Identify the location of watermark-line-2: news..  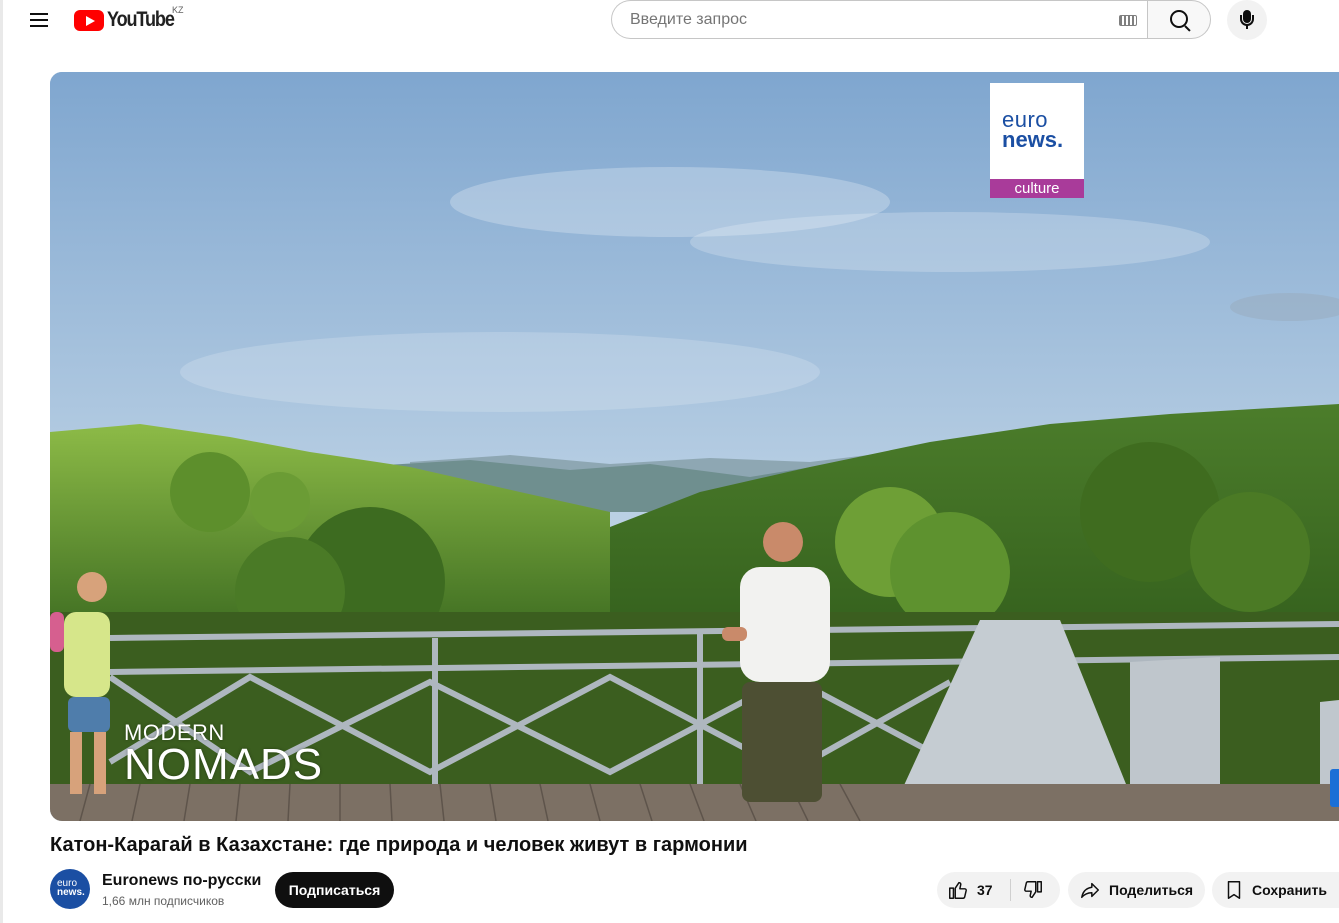
(1033, 139).